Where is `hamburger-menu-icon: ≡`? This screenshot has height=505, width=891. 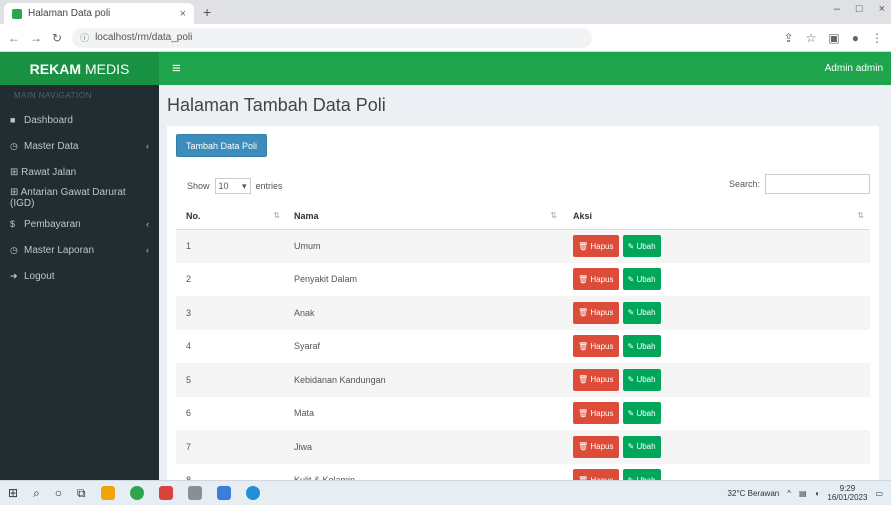
hamburger-menu-icon: ≡ is located at coordinates (176, 68).